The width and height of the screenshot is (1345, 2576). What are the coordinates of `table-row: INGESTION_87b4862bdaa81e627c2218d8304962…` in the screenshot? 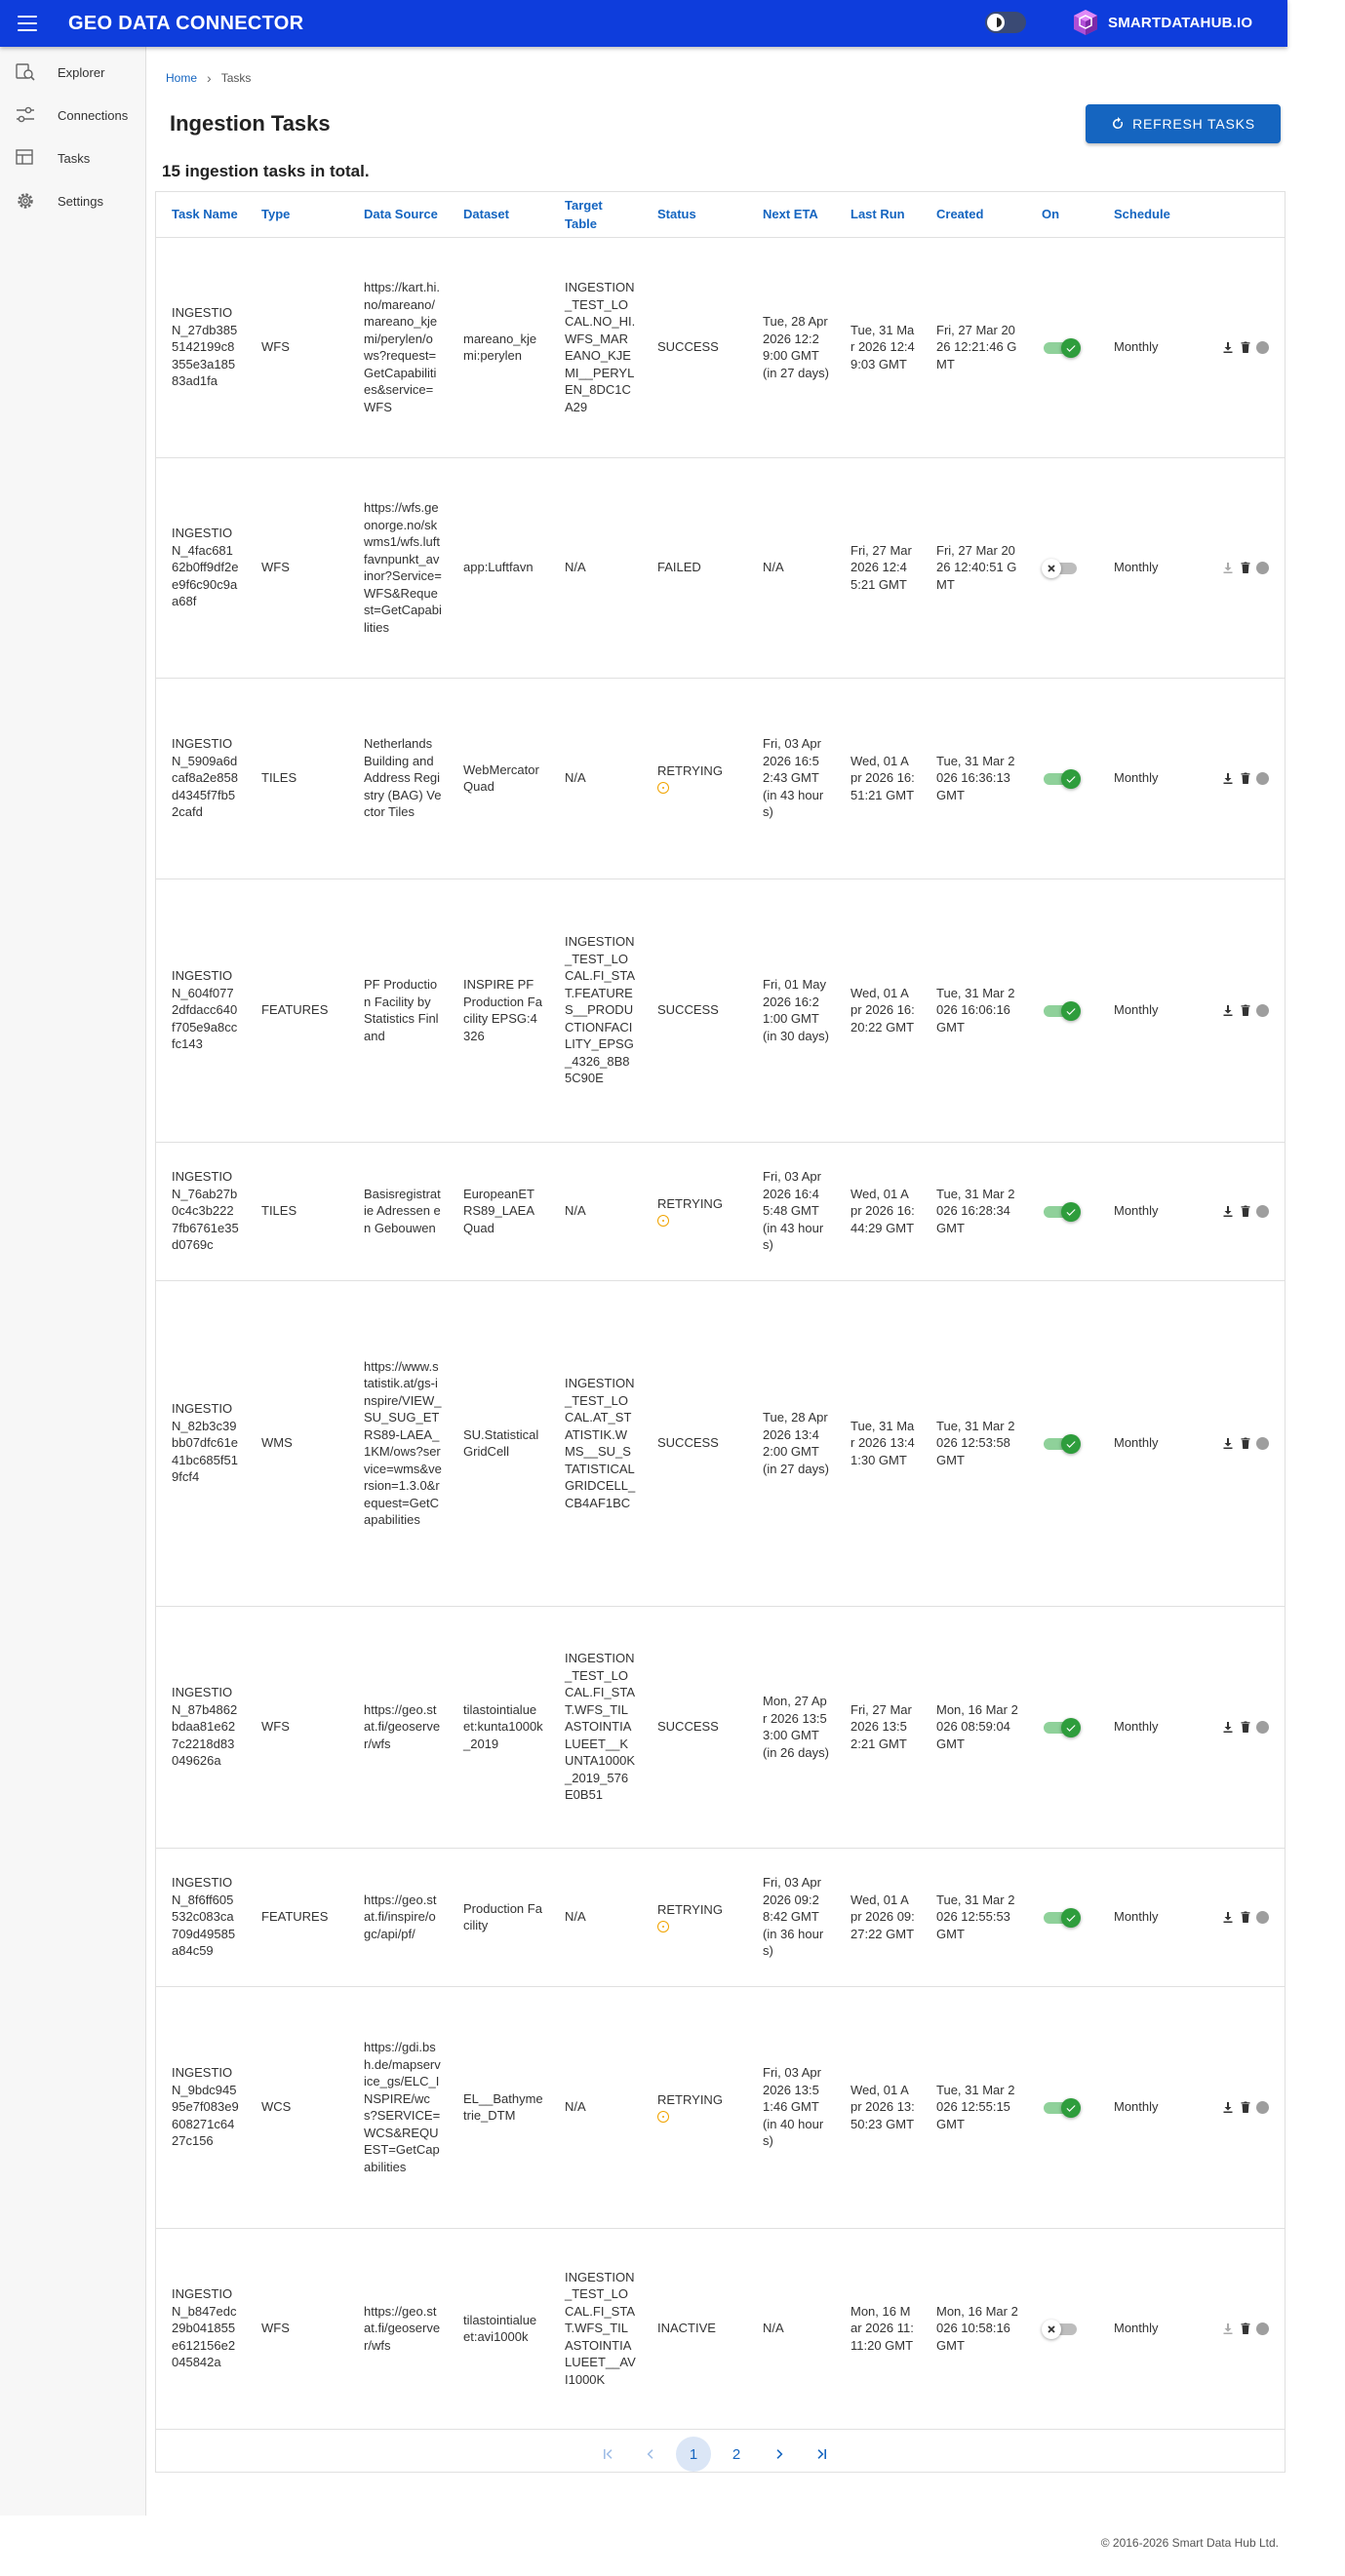 It's located at (720, 1727).